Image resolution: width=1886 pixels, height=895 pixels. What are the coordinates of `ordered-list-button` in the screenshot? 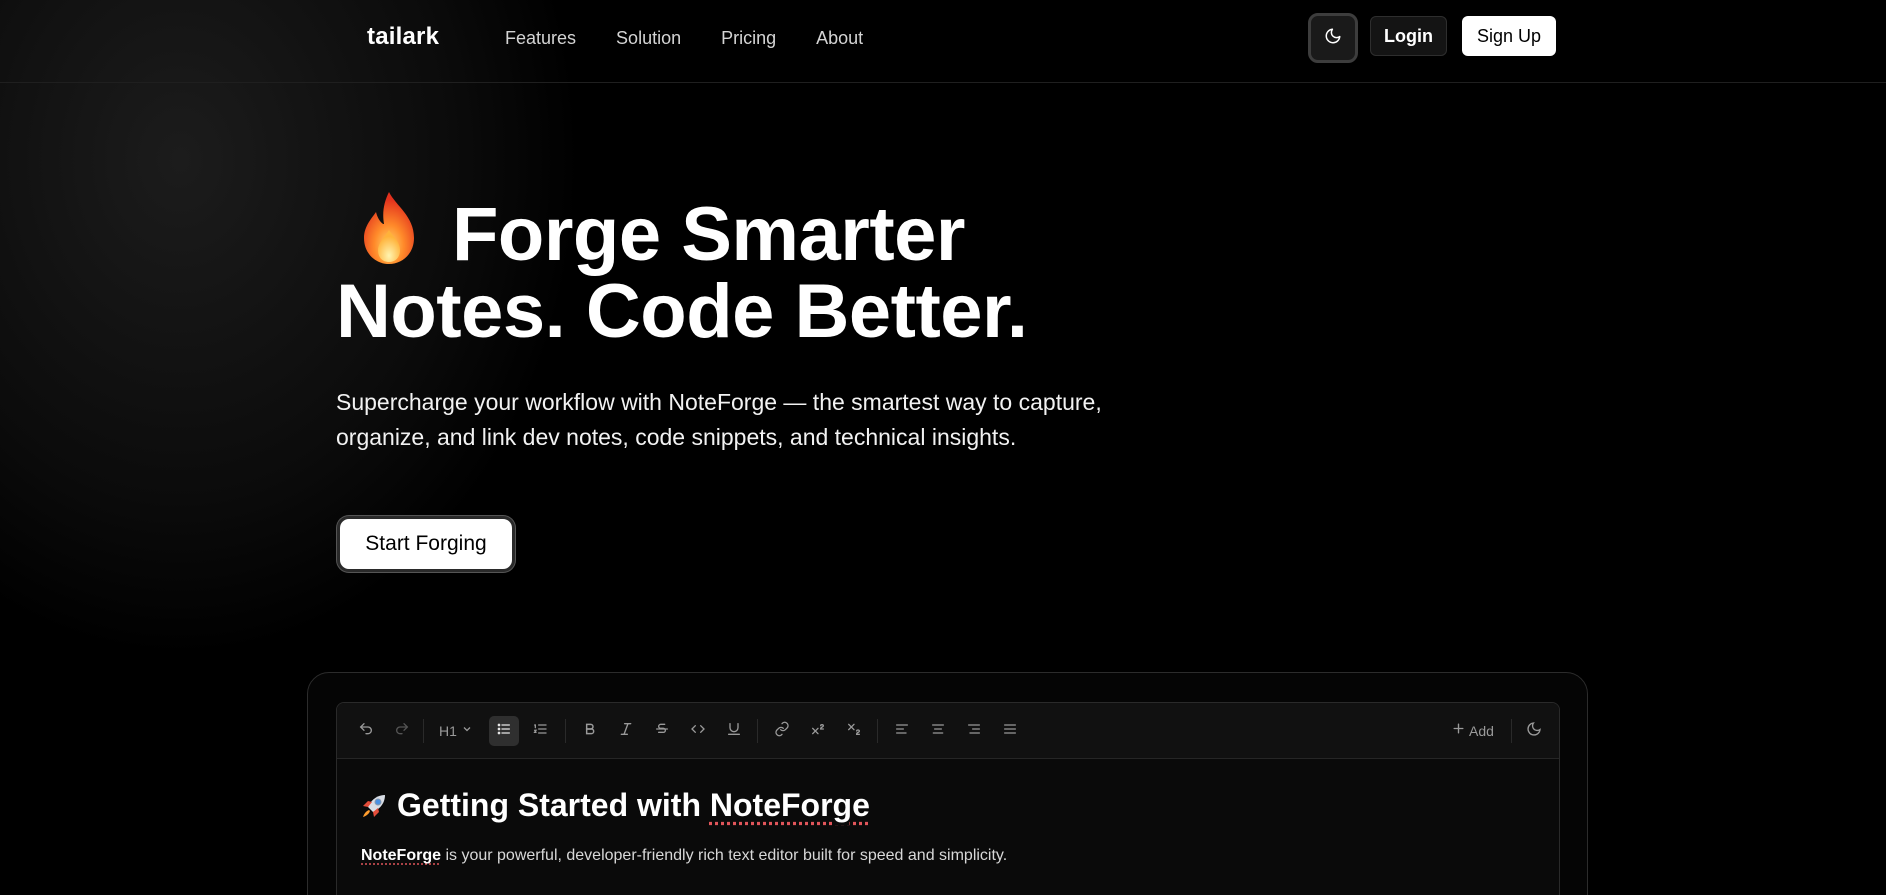 It's located at (540, 731).